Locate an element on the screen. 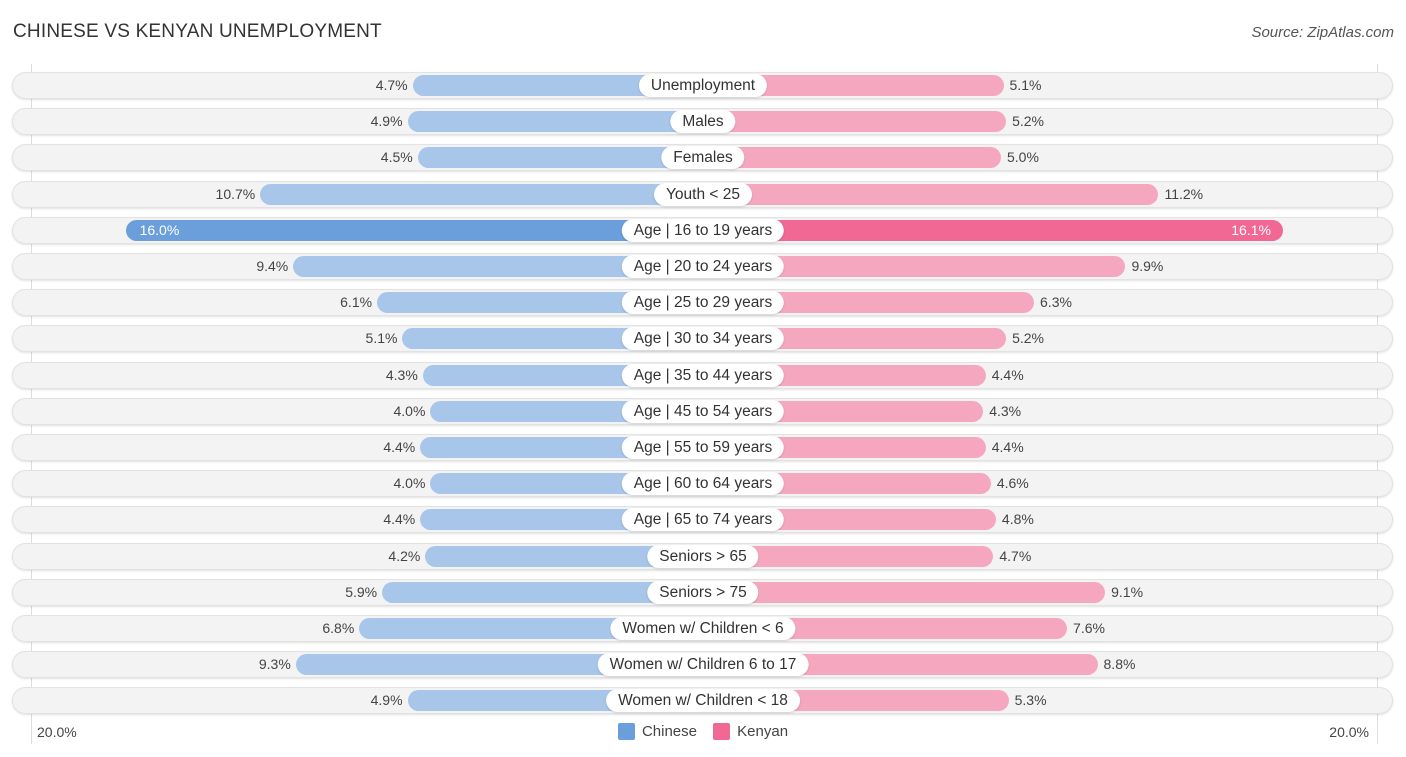 The image size is (1406, 757). value-label-chinese: 4.5% is located at coordinates (396, 157).